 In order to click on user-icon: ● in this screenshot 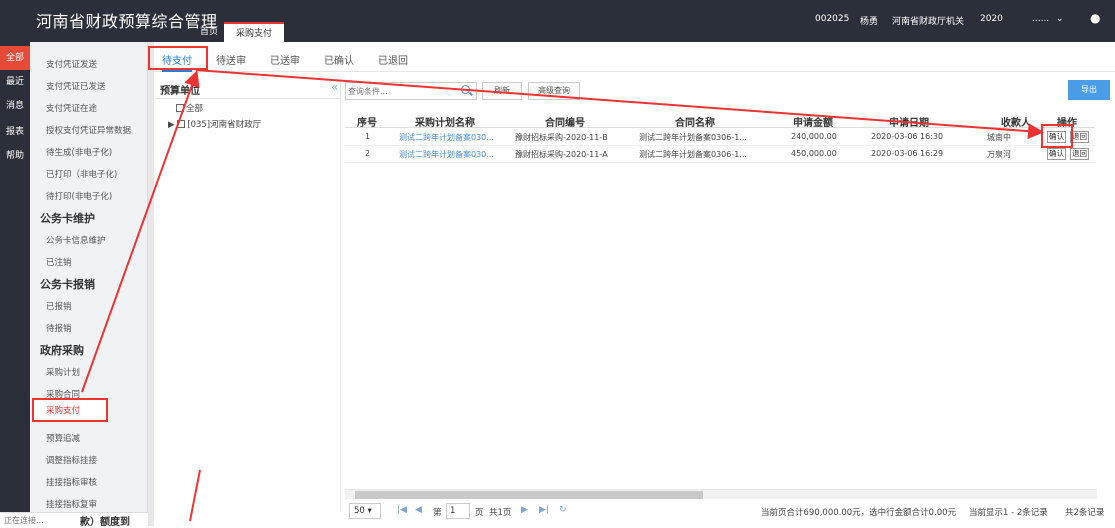, I will do `click(1095, 18)`.